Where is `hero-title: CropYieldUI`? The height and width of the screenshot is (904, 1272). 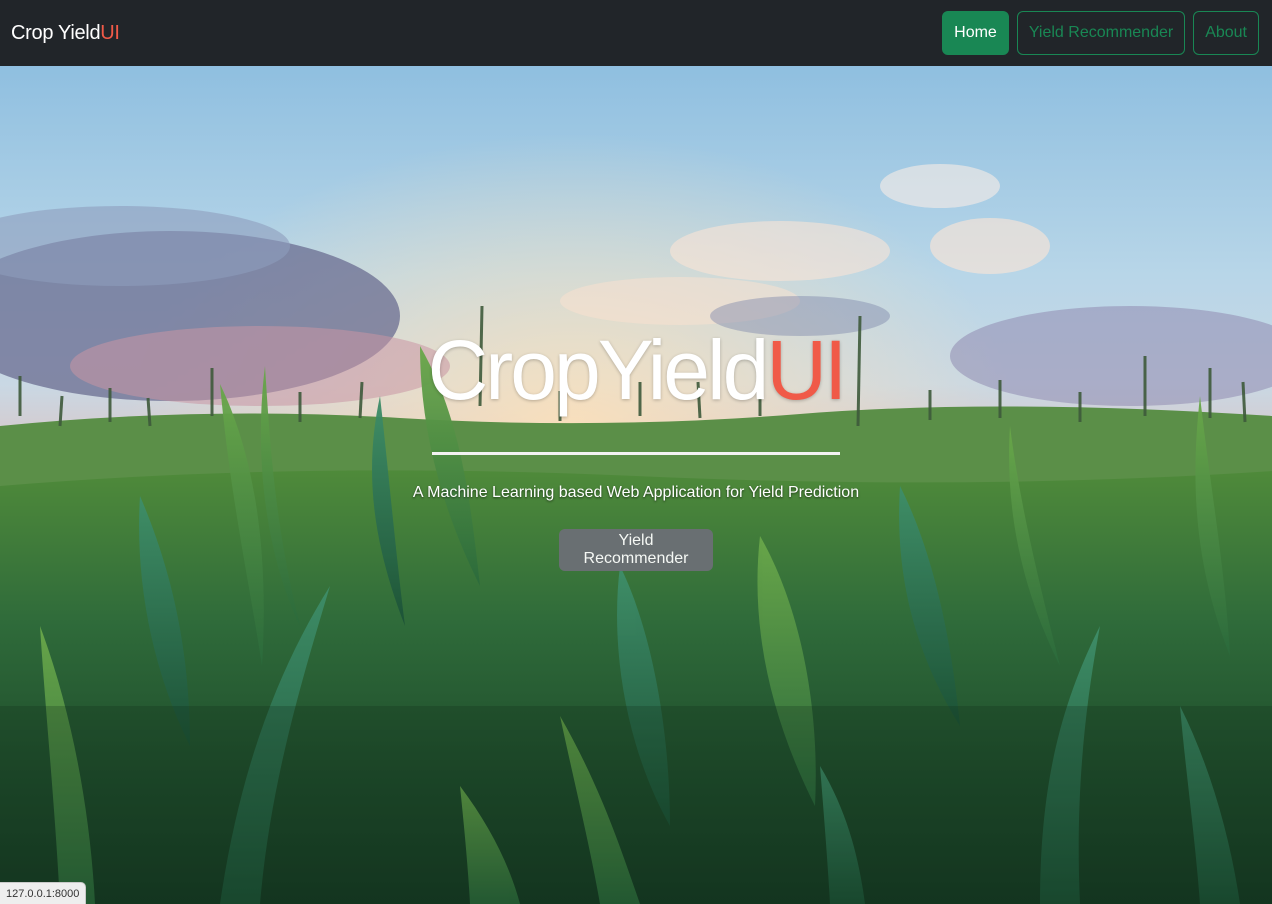
hero-title: CropYieldUI is located at coordinates (636, 370).